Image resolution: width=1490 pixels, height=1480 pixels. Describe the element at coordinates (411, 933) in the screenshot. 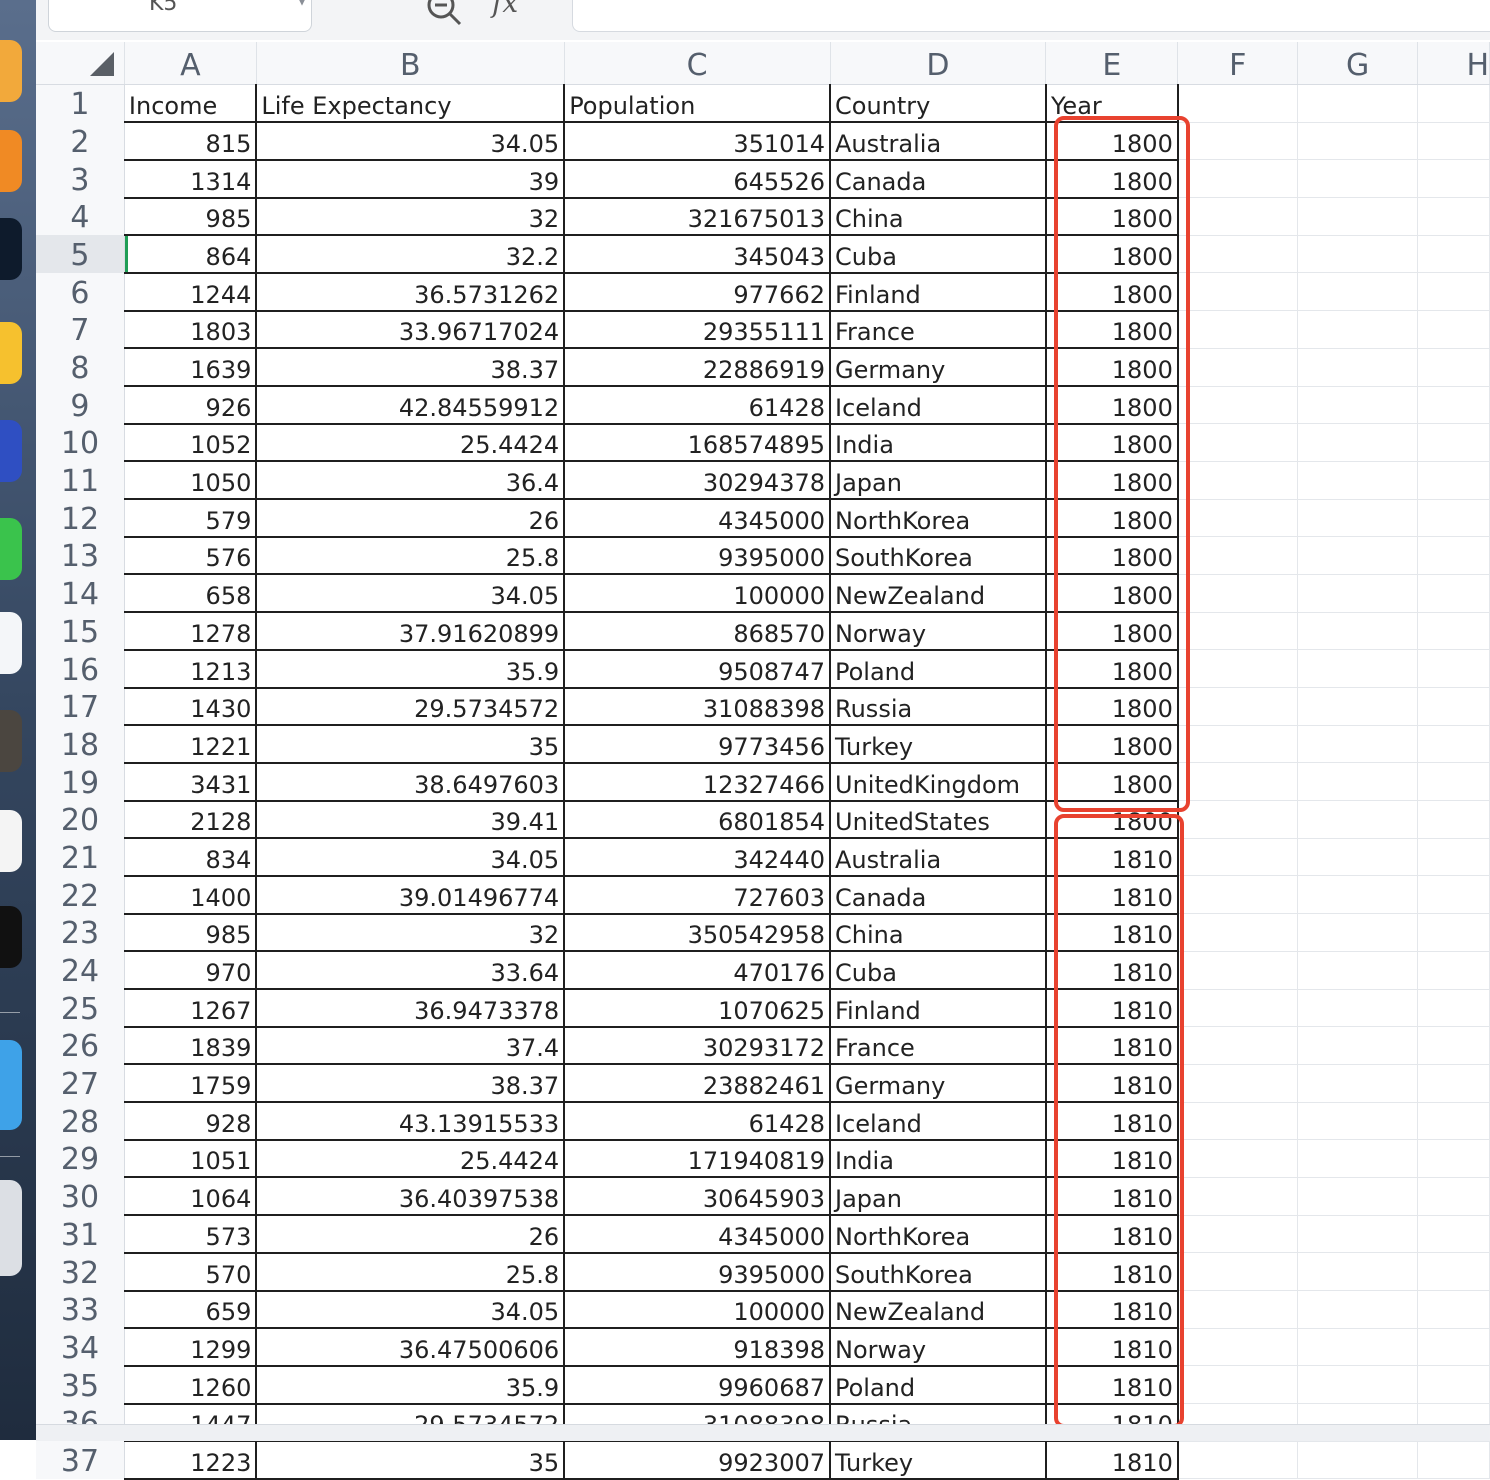

I see `cell-life-expectancy: 32` at that location.